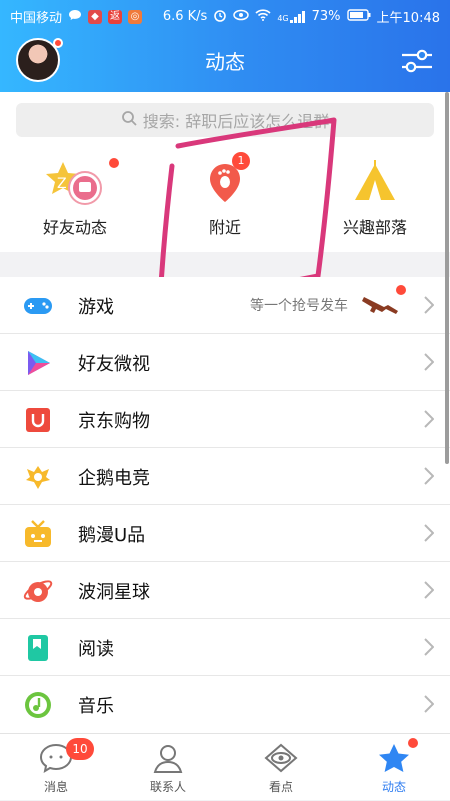 This screenshot has width=450, height=801. I want to click on tab-contacts: 联系人, so click(168, 767).